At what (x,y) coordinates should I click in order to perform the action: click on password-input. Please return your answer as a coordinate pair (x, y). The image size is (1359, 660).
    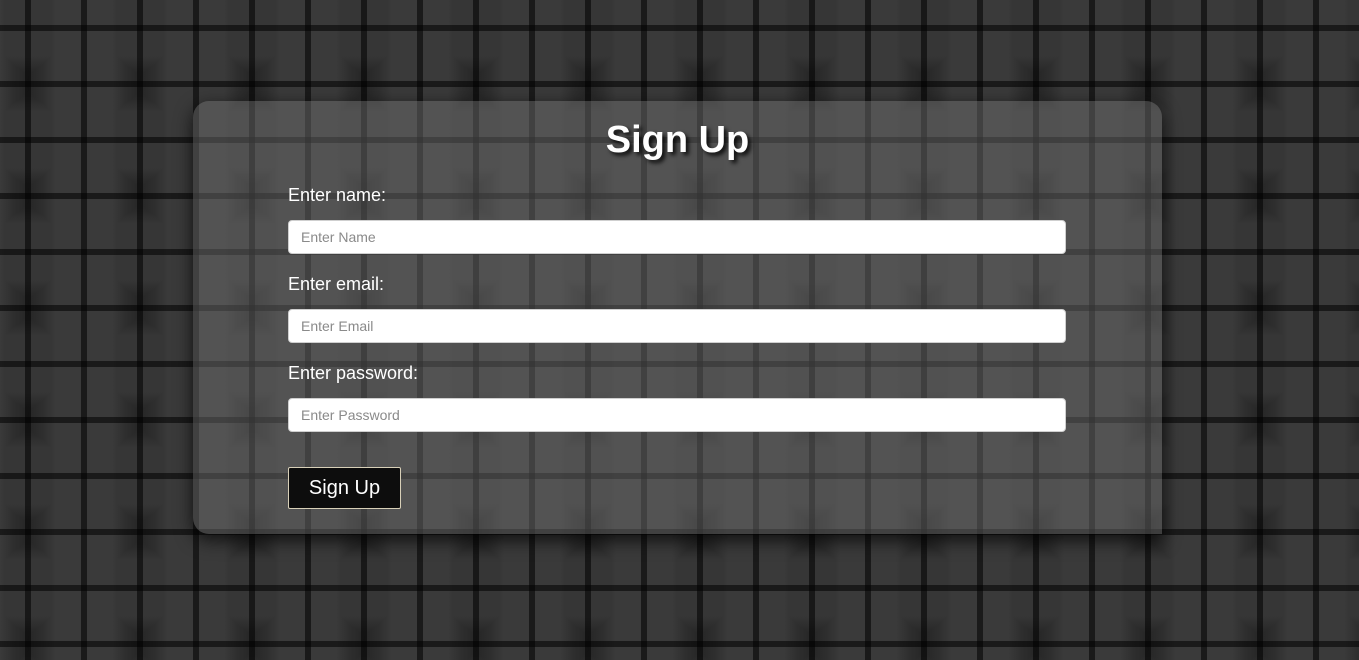
    Looking at the image, I should click on (677, 415).